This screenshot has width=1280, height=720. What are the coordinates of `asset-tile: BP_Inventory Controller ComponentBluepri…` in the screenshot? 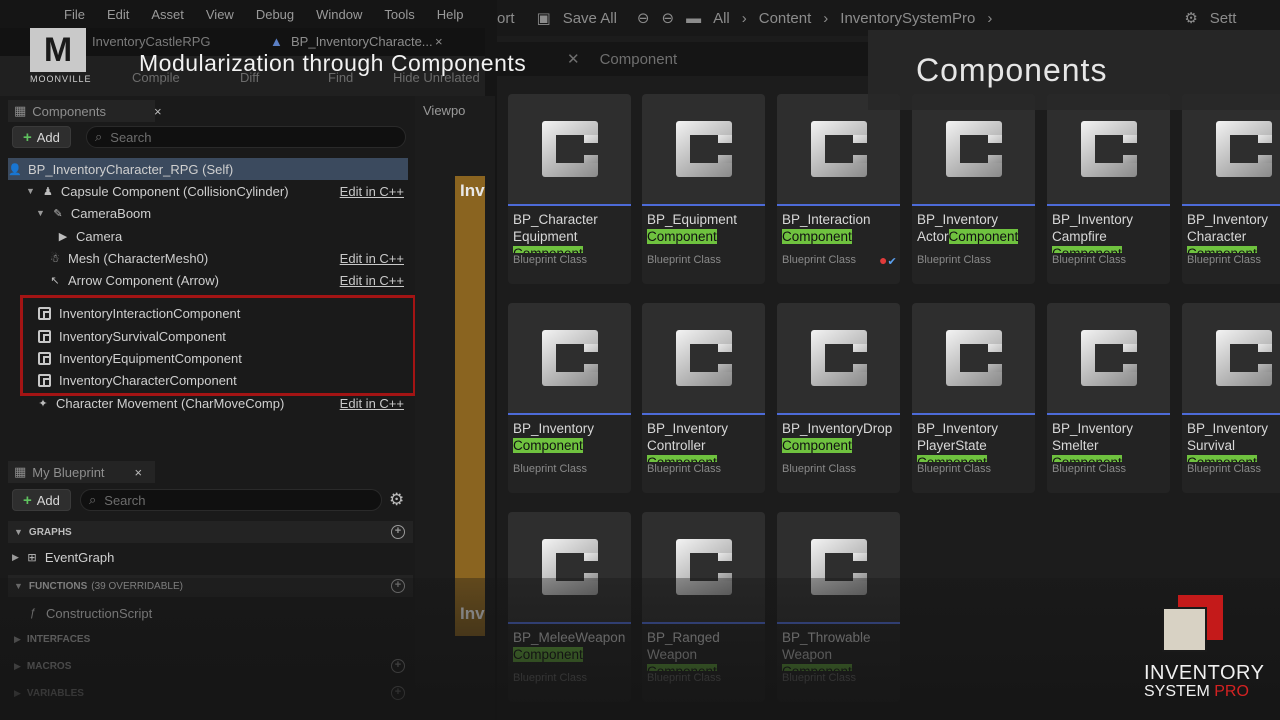 It's located at (703, 398).